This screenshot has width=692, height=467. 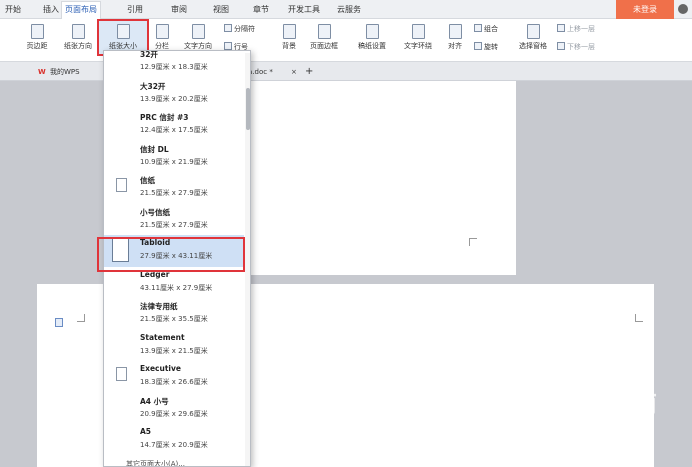 What do you see at coordinates (304, 9) in the screenshot?
I see `tab-developer: 开发工具` at bounding box center [304, 9].